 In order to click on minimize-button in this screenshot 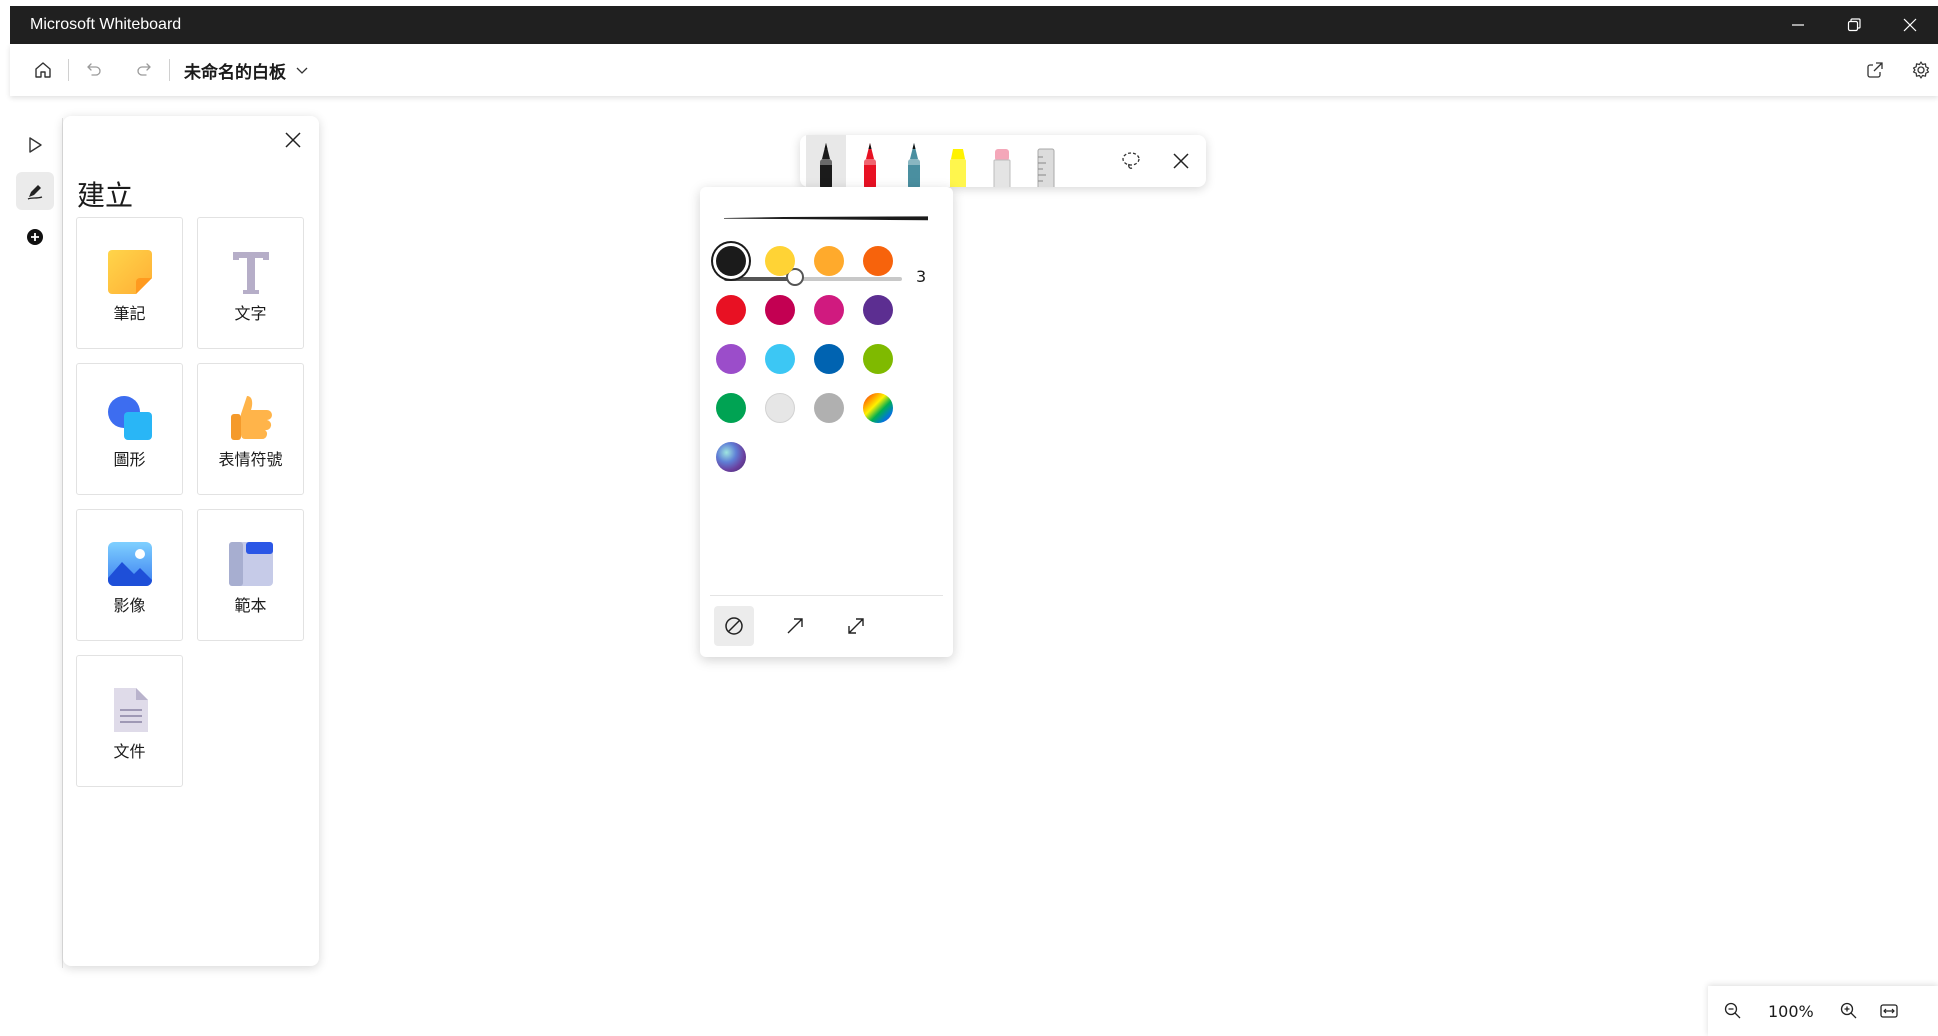, I will do `click(1798, 25)`.